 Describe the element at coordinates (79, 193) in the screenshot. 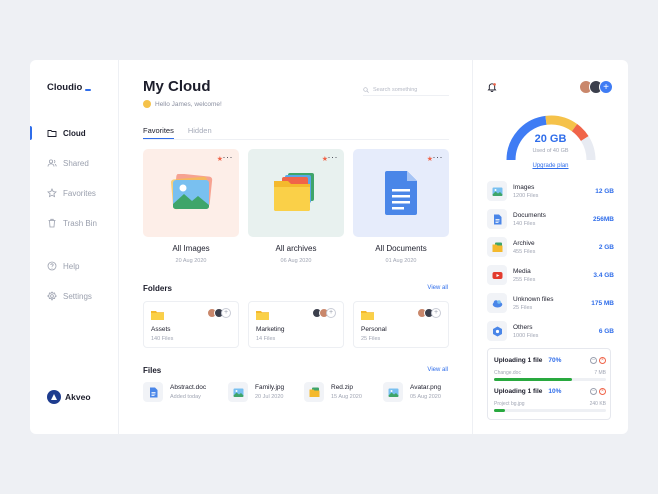

I see `sidebar-item-label: Favorites` at that location.